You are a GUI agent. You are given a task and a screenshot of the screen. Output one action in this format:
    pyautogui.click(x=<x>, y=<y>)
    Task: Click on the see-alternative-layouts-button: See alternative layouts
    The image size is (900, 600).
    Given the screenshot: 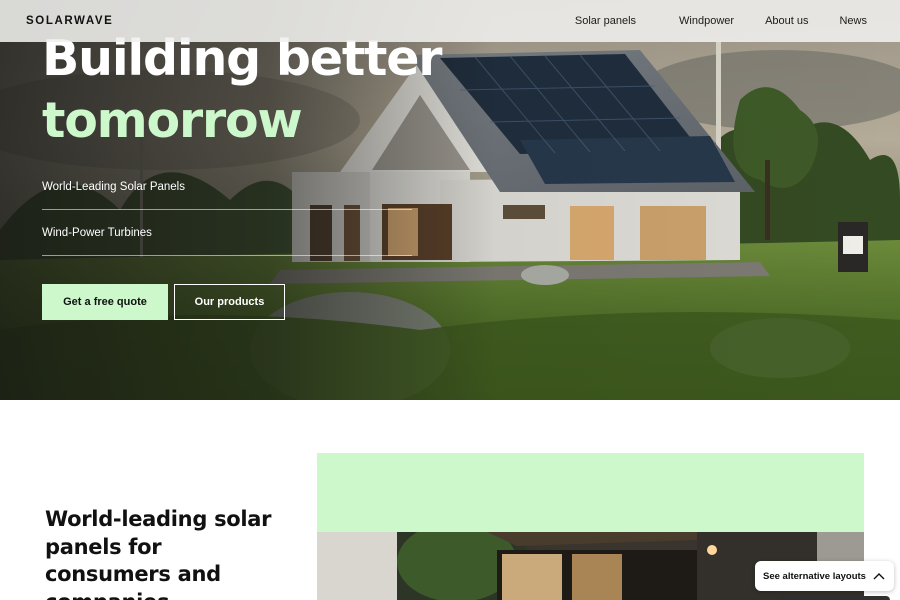 What is the action you would take?
    pyautogui.click(x=824, y=576)
    